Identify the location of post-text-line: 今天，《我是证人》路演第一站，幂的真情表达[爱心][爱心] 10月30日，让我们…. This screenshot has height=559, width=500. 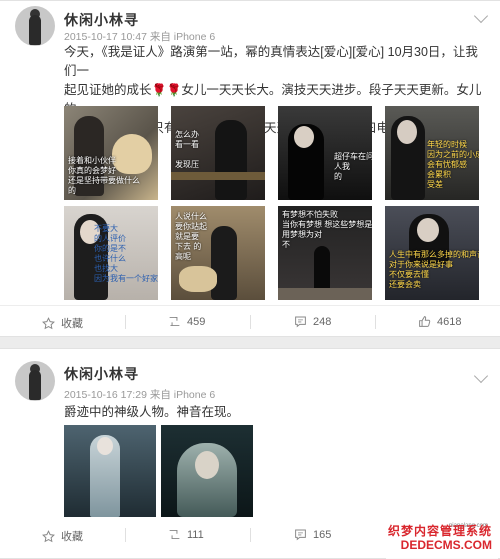
(271, 61).